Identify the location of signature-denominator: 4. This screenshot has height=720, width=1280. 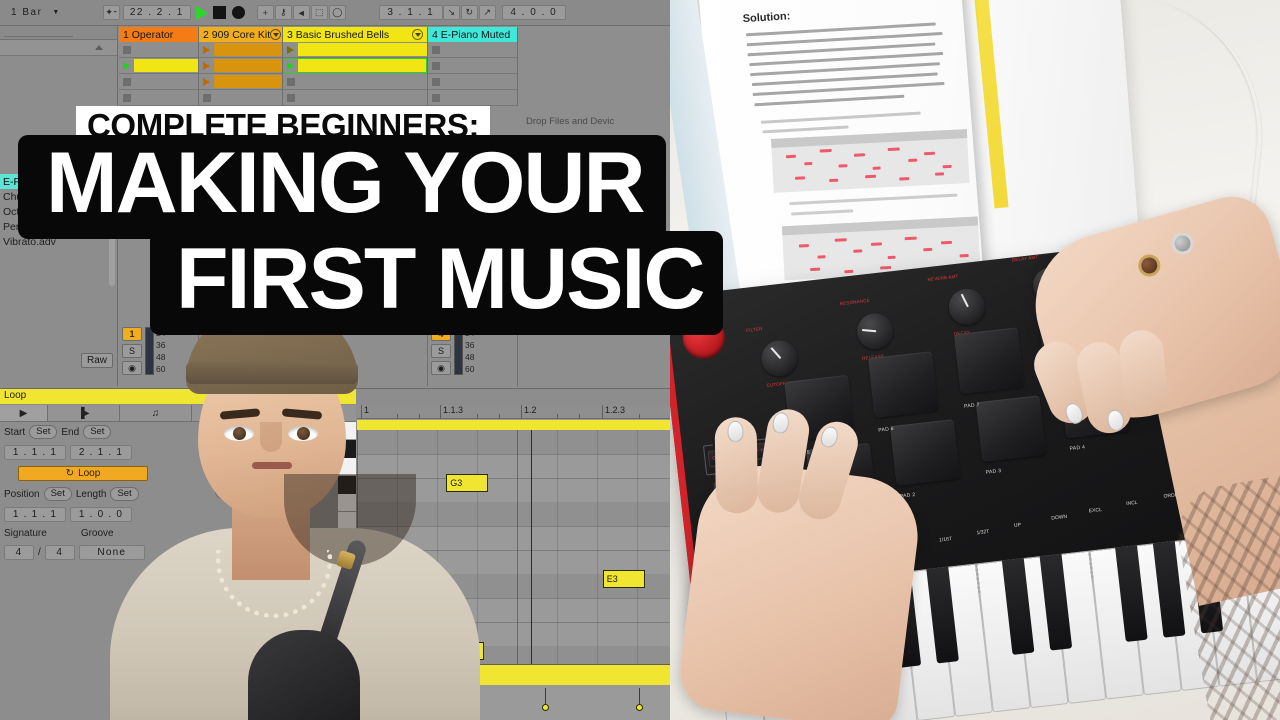
(59, 552).